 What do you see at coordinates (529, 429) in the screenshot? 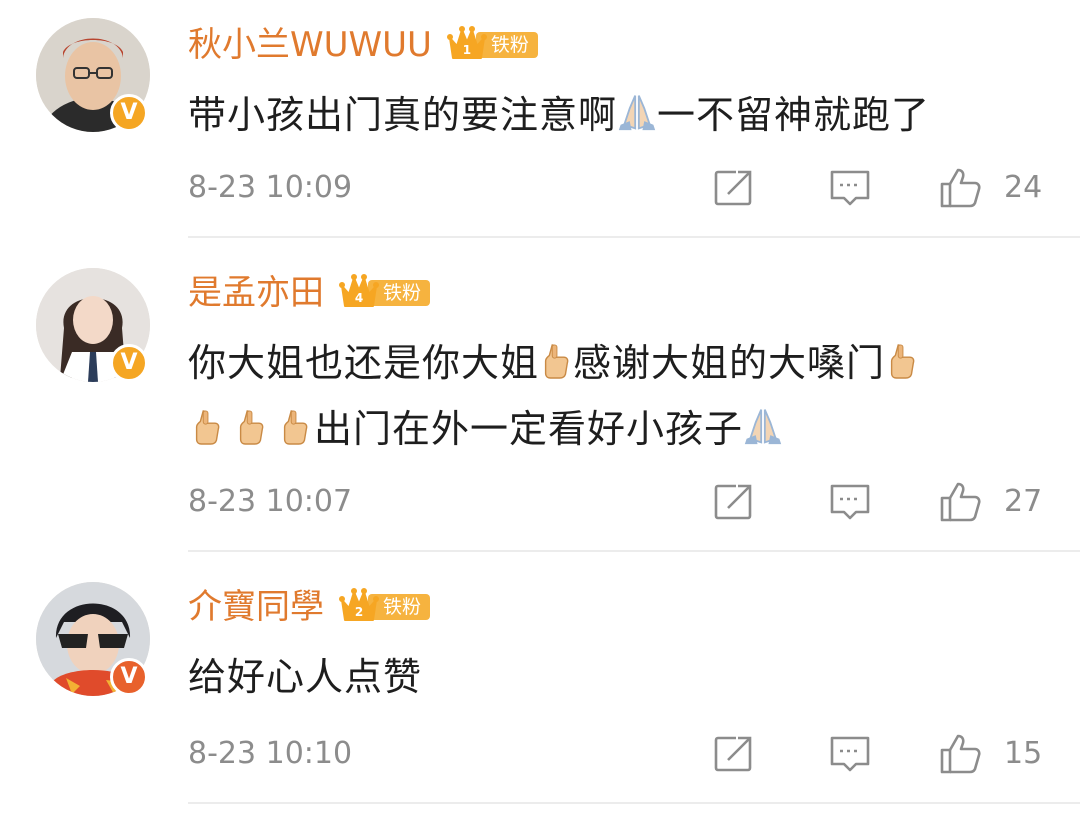
I see `comment-text-part: 出门在外一定看好小孩子` at bounding box center [529, 429].